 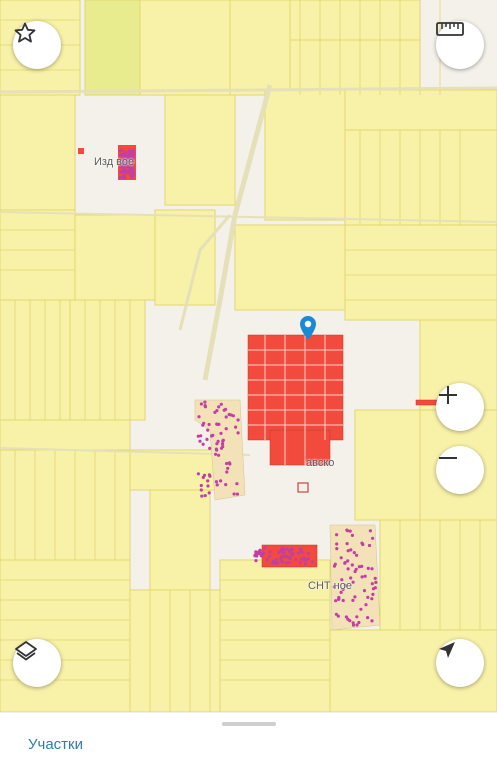 I want to click on sheet-title: Участки, so click(x=55, y=744).